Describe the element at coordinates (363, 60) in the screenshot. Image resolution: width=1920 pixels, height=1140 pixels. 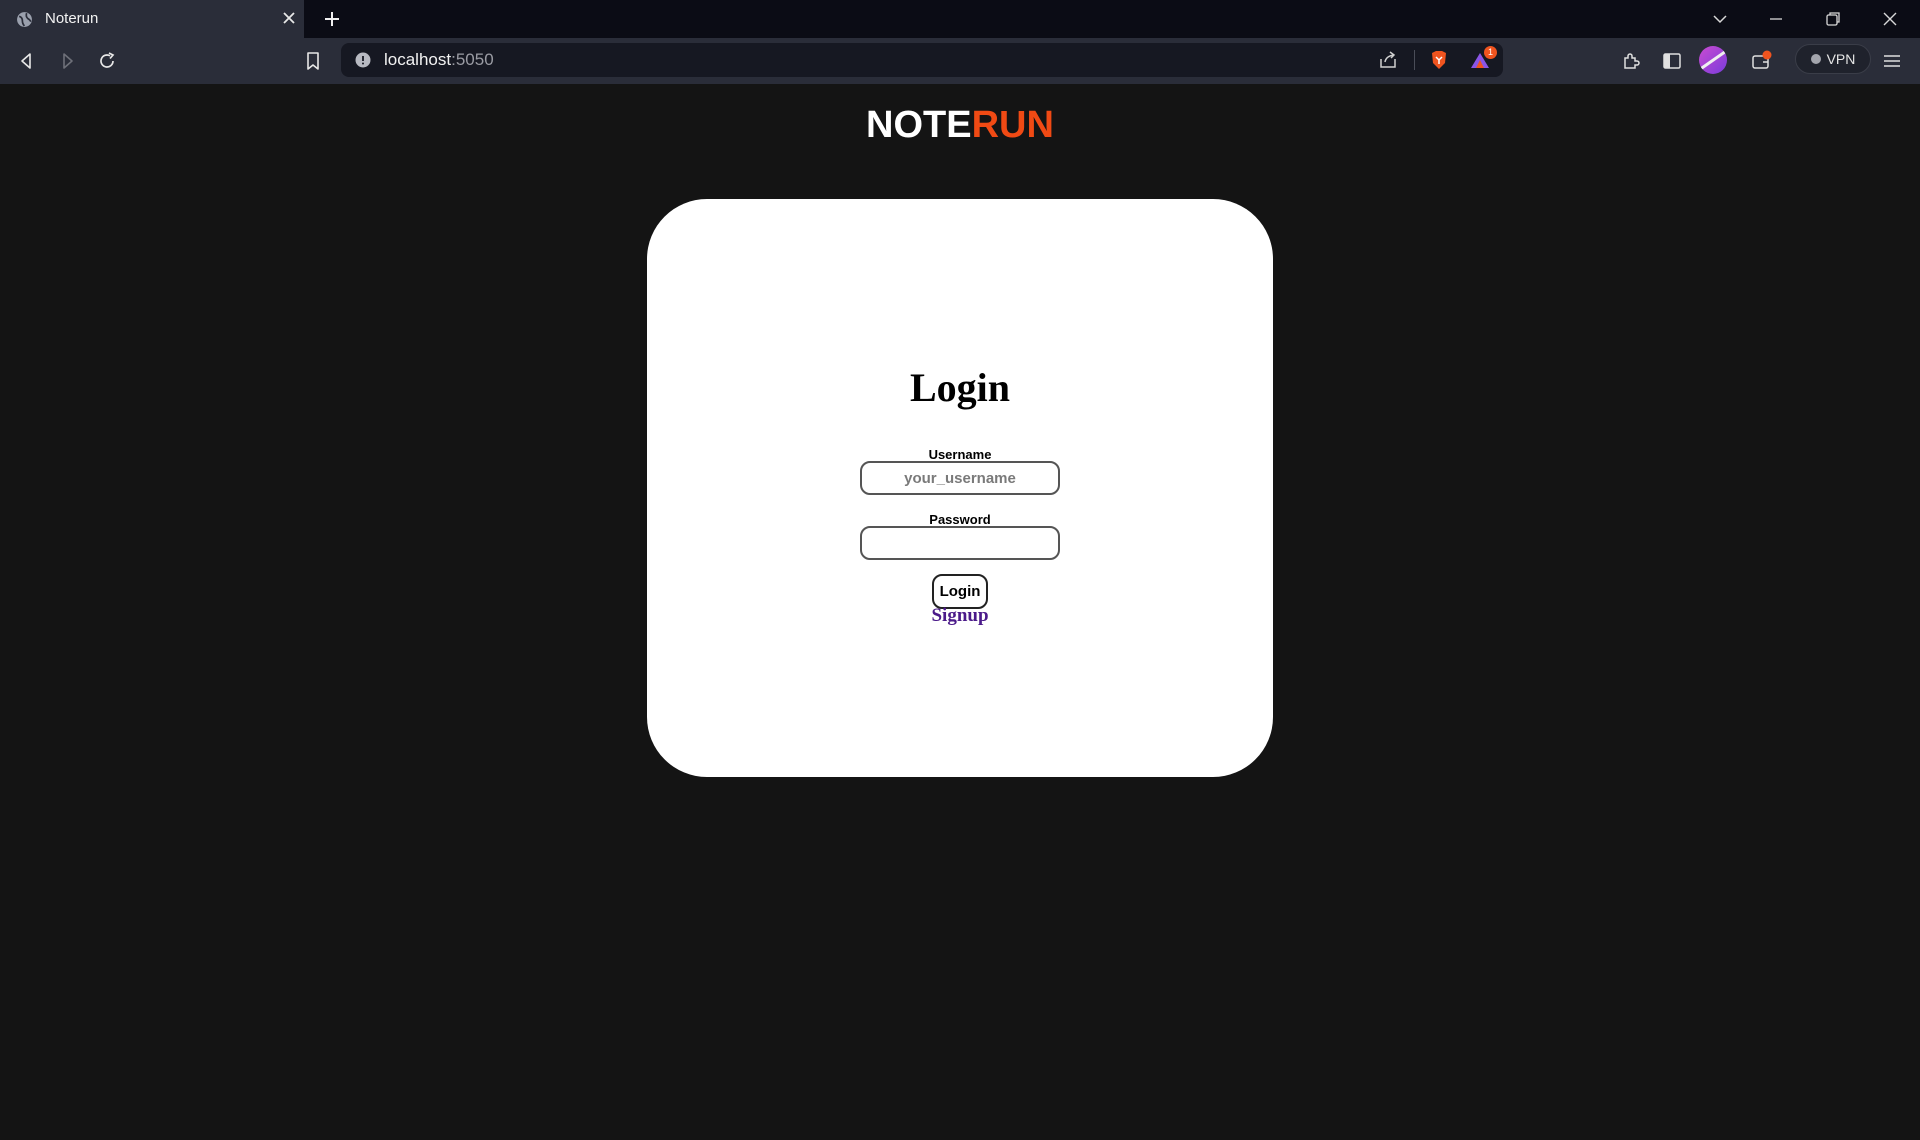
I see `info-icon` at that location.